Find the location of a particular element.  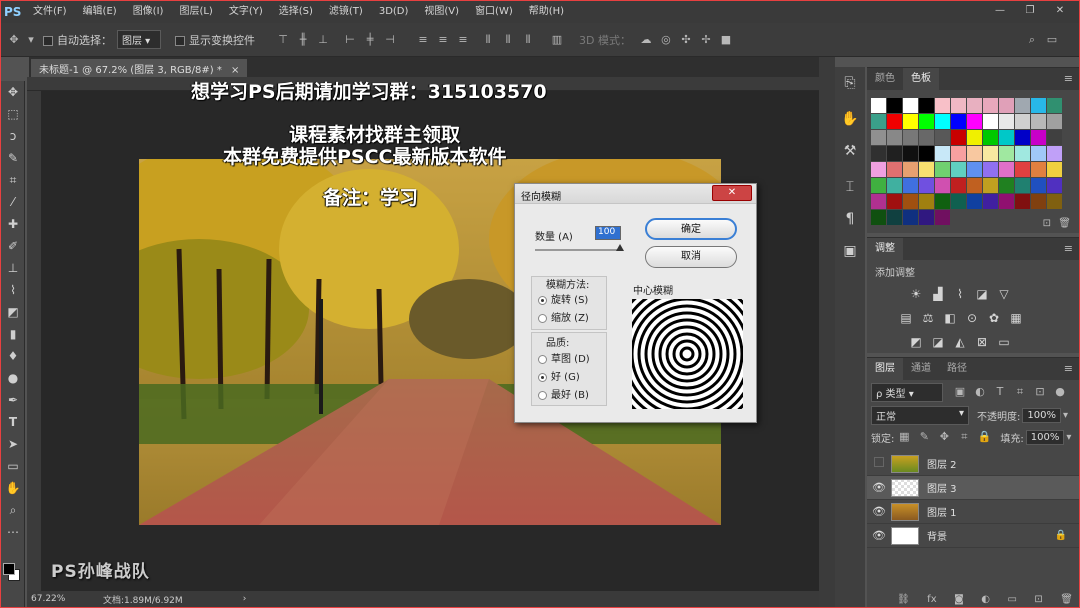

menu-item: 图像(I) is located at coordinates (148, 12).